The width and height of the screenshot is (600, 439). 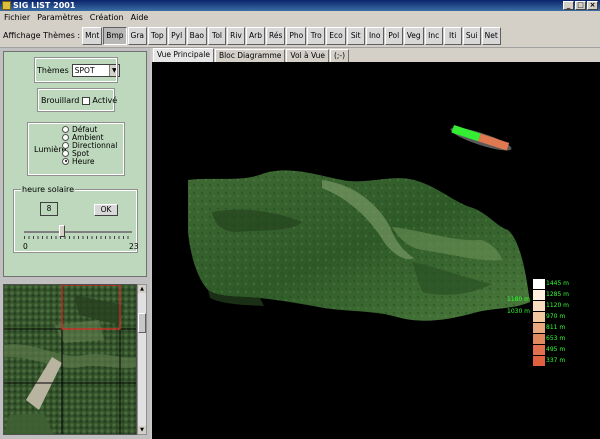 I want to click on toolbar-button-iti: Iti, so click(x=452, y=35).